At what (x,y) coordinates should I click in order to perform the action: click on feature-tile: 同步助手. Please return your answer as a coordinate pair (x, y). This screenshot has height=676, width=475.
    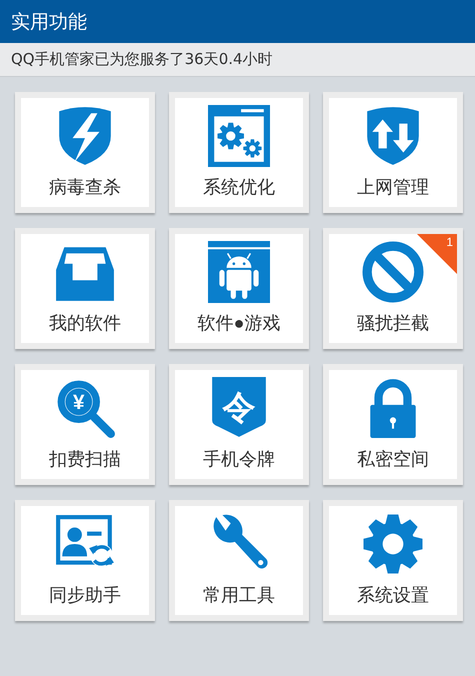
    Looking at the image, I should click on (85, 560).